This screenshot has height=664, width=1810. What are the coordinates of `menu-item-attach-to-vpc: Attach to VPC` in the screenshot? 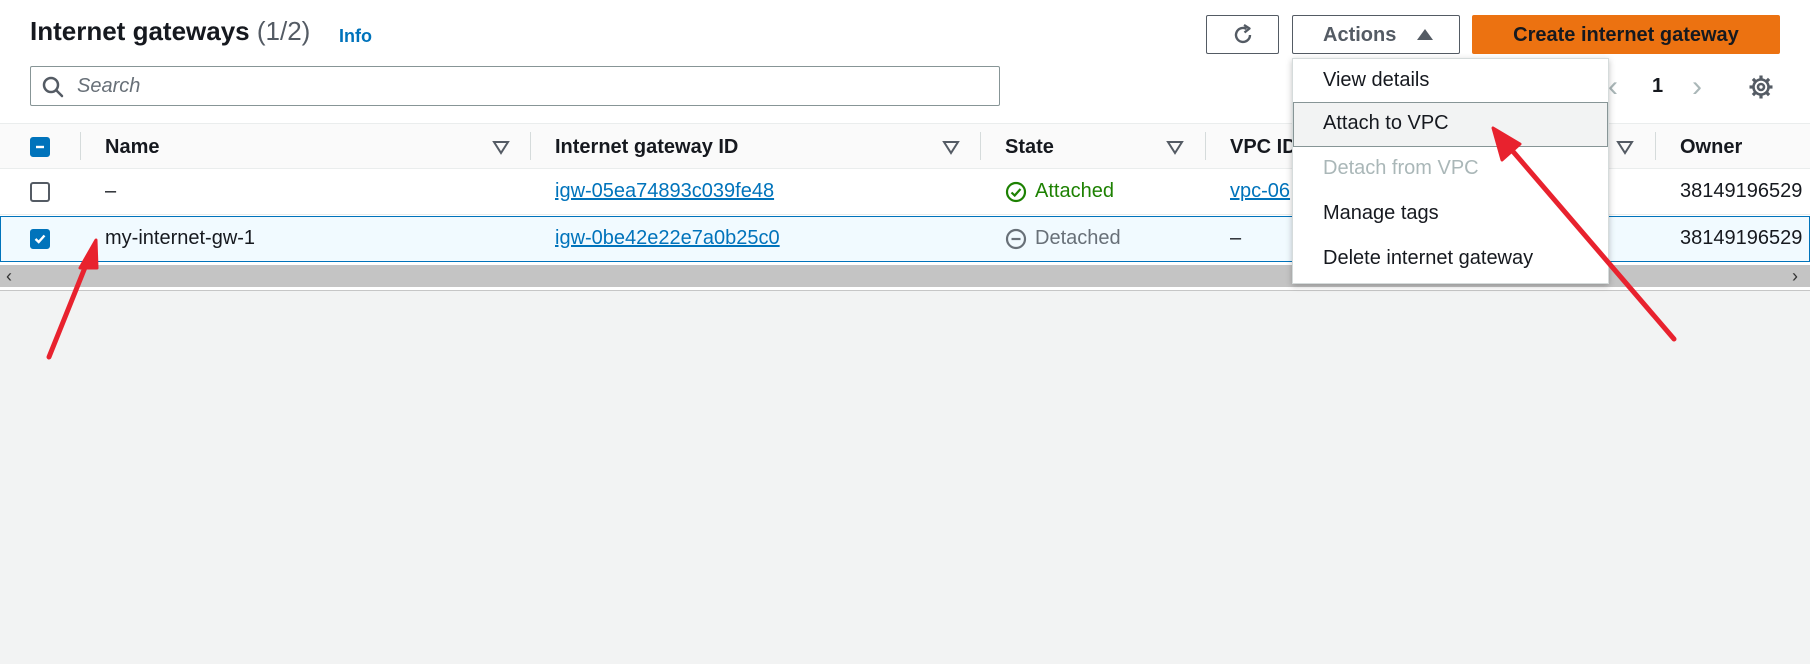 It's located at (1450, 124).